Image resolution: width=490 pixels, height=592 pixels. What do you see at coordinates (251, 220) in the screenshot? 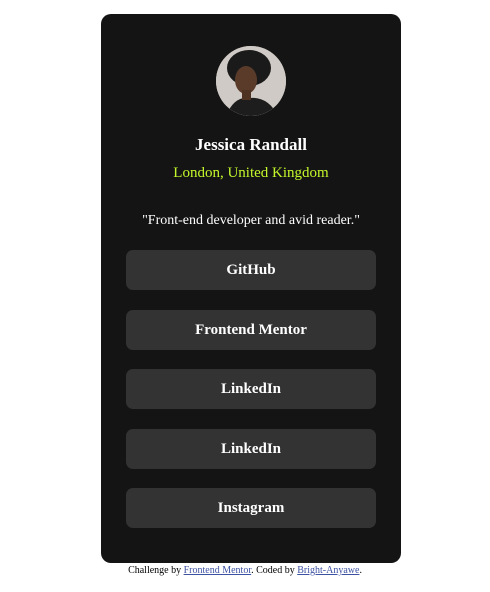
I see `profile-bio: "Front-end developer and avid reader."` at bounding box center [251, 220].